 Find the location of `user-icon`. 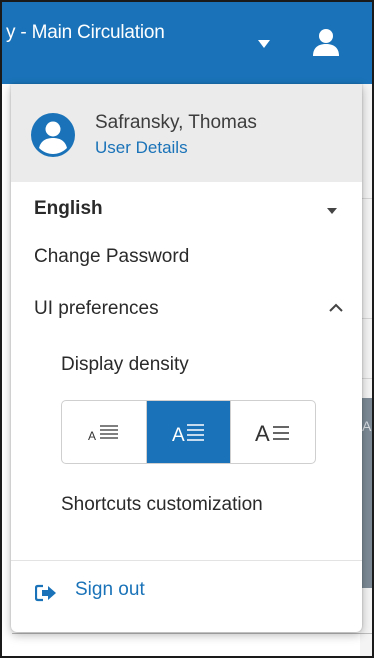

user-icon is located at coordinates (326, 42).